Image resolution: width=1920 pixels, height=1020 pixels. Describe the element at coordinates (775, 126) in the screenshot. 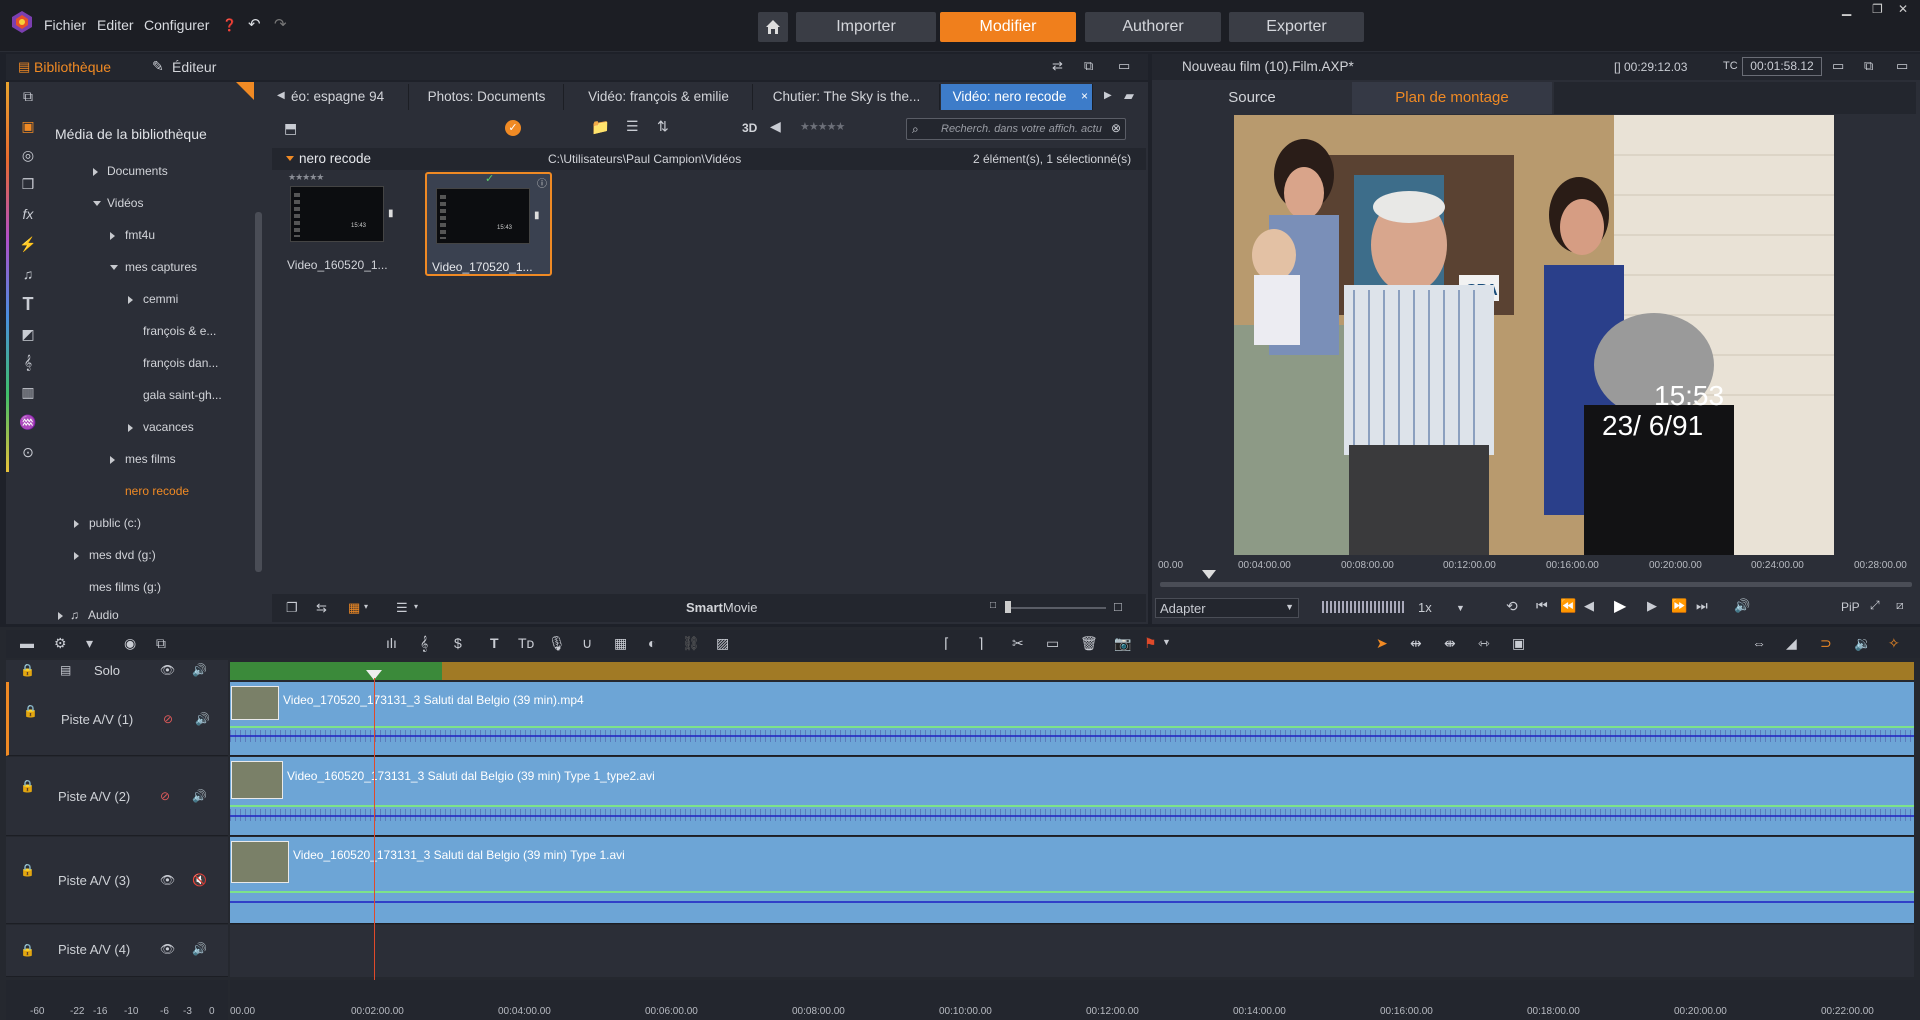

I see `tag-icon: ◀` at that location.